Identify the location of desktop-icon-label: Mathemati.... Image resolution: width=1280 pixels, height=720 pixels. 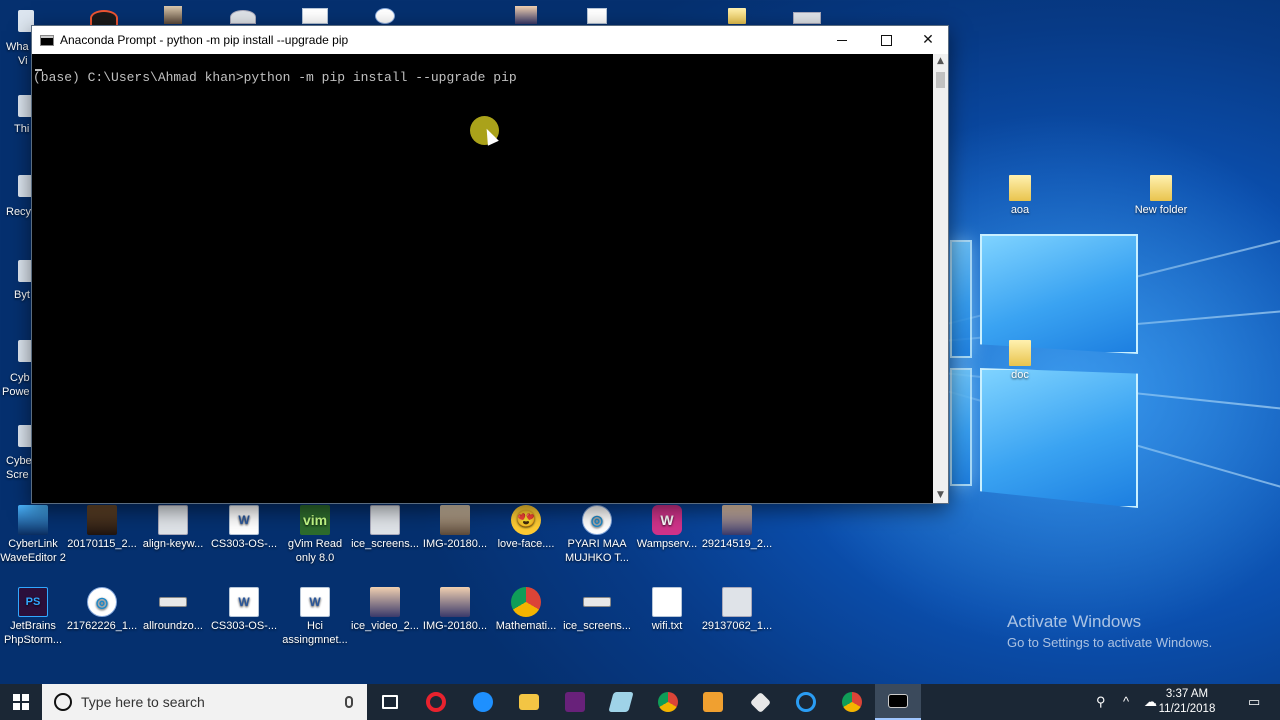
(526, 626).